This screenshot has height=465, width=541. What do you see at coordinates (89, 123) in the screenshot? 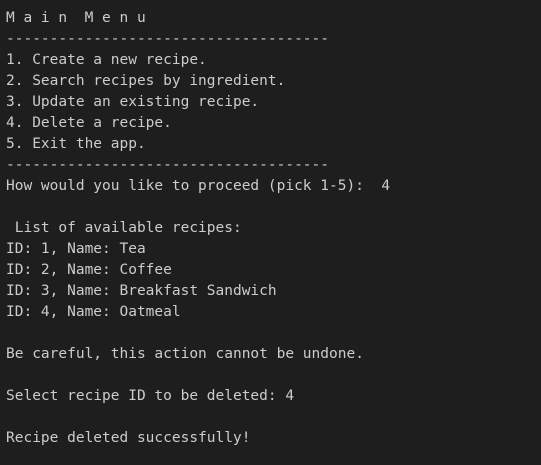
I see `menu-option-delete: 4. Delete a recipe.` at bounding box center [89, 123].